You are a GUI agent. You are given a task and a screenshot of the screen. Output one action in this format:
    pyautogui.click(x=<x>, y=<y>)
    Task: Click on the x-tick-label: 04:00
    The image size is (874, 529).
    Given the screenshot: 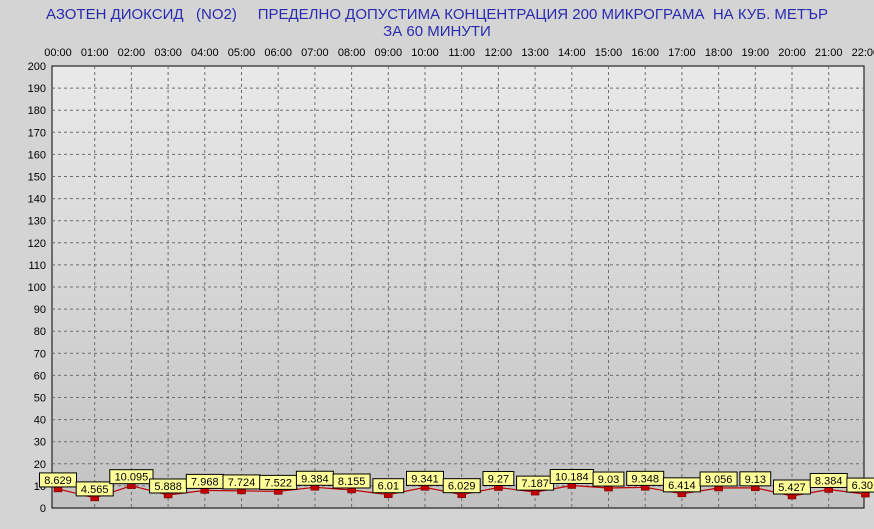 What is the action you would take?
    pyautogui.click(x=205, y=53)
    